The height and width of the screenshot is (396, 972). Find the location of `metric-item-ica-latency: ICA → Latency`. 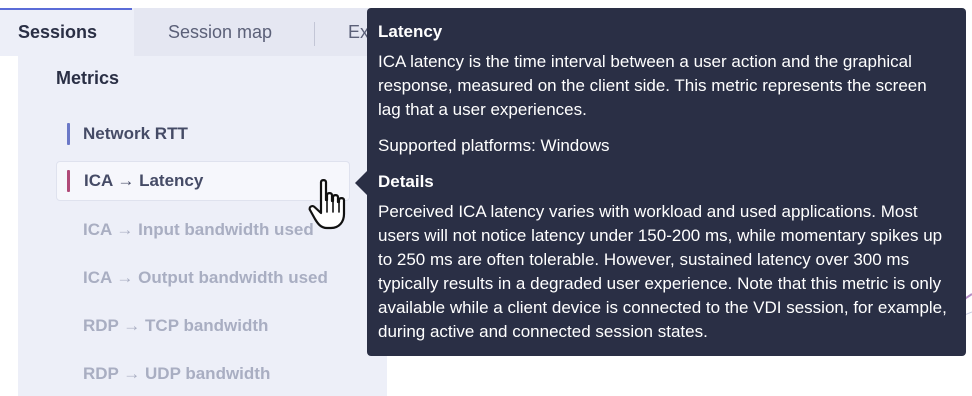

metric-item-ica-latency: ICA → Latency is located at coordinates (203, 181).